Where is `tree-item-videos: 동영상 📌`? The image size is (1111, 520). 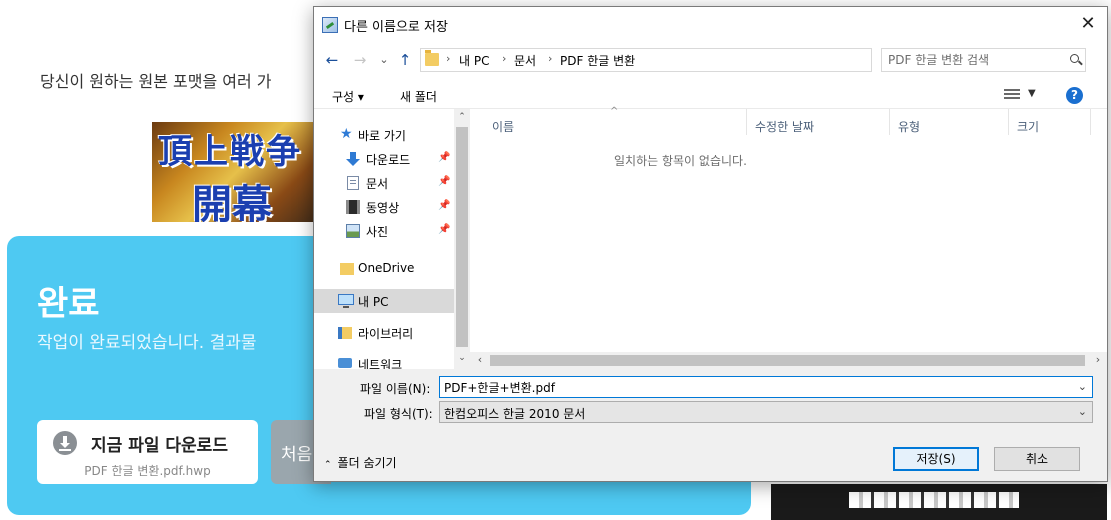
tree-item-videos: 동영상 📌 is located at coordinates (384, 207).